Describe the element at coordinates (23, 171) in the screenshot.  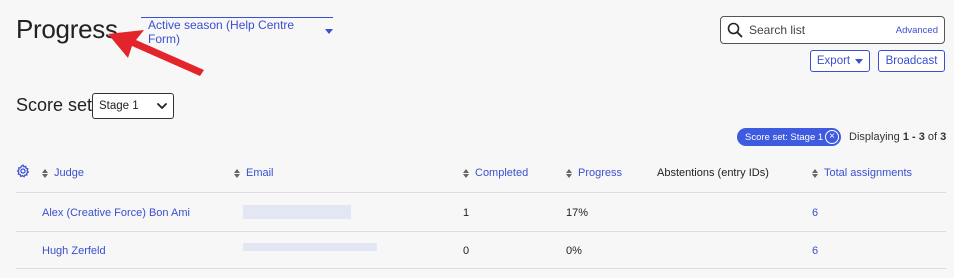
I see `gear-icon` at that location.